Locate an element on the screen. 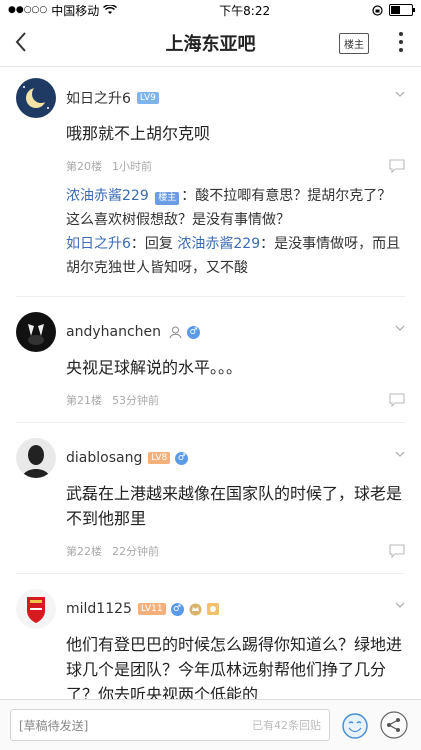 The width and height of the screenshot is (421, 750). page-title: 上海东亚吧 is located at coordinates (210, 44).